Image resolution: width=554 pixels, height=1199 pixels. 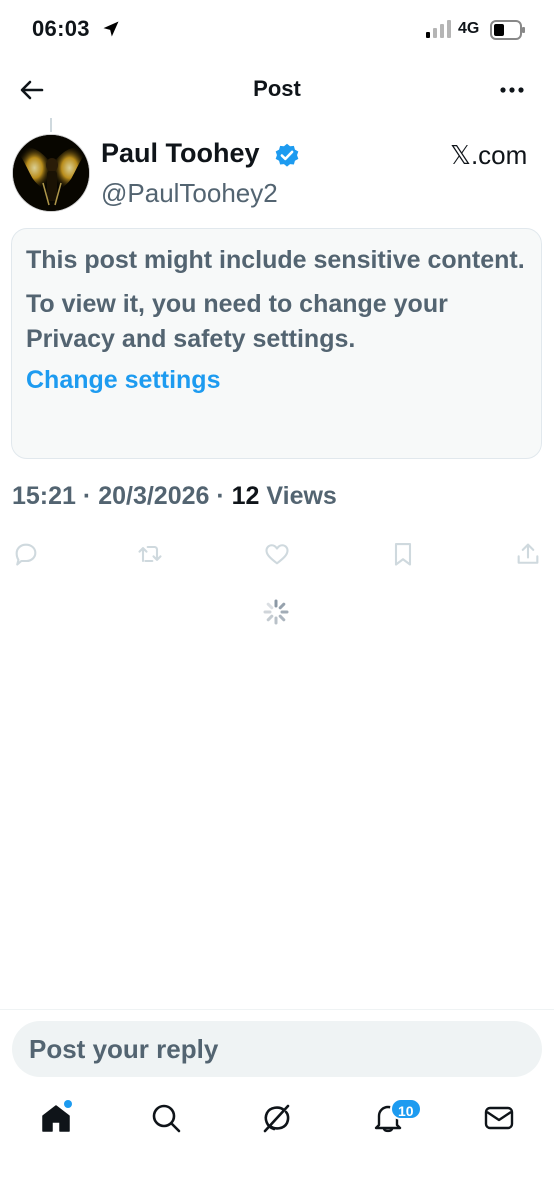 What do you see at coordinates (189, 193) in the screenshot?
I see `author-handle: @PaulToohey2` at bounding box center [189, 193].